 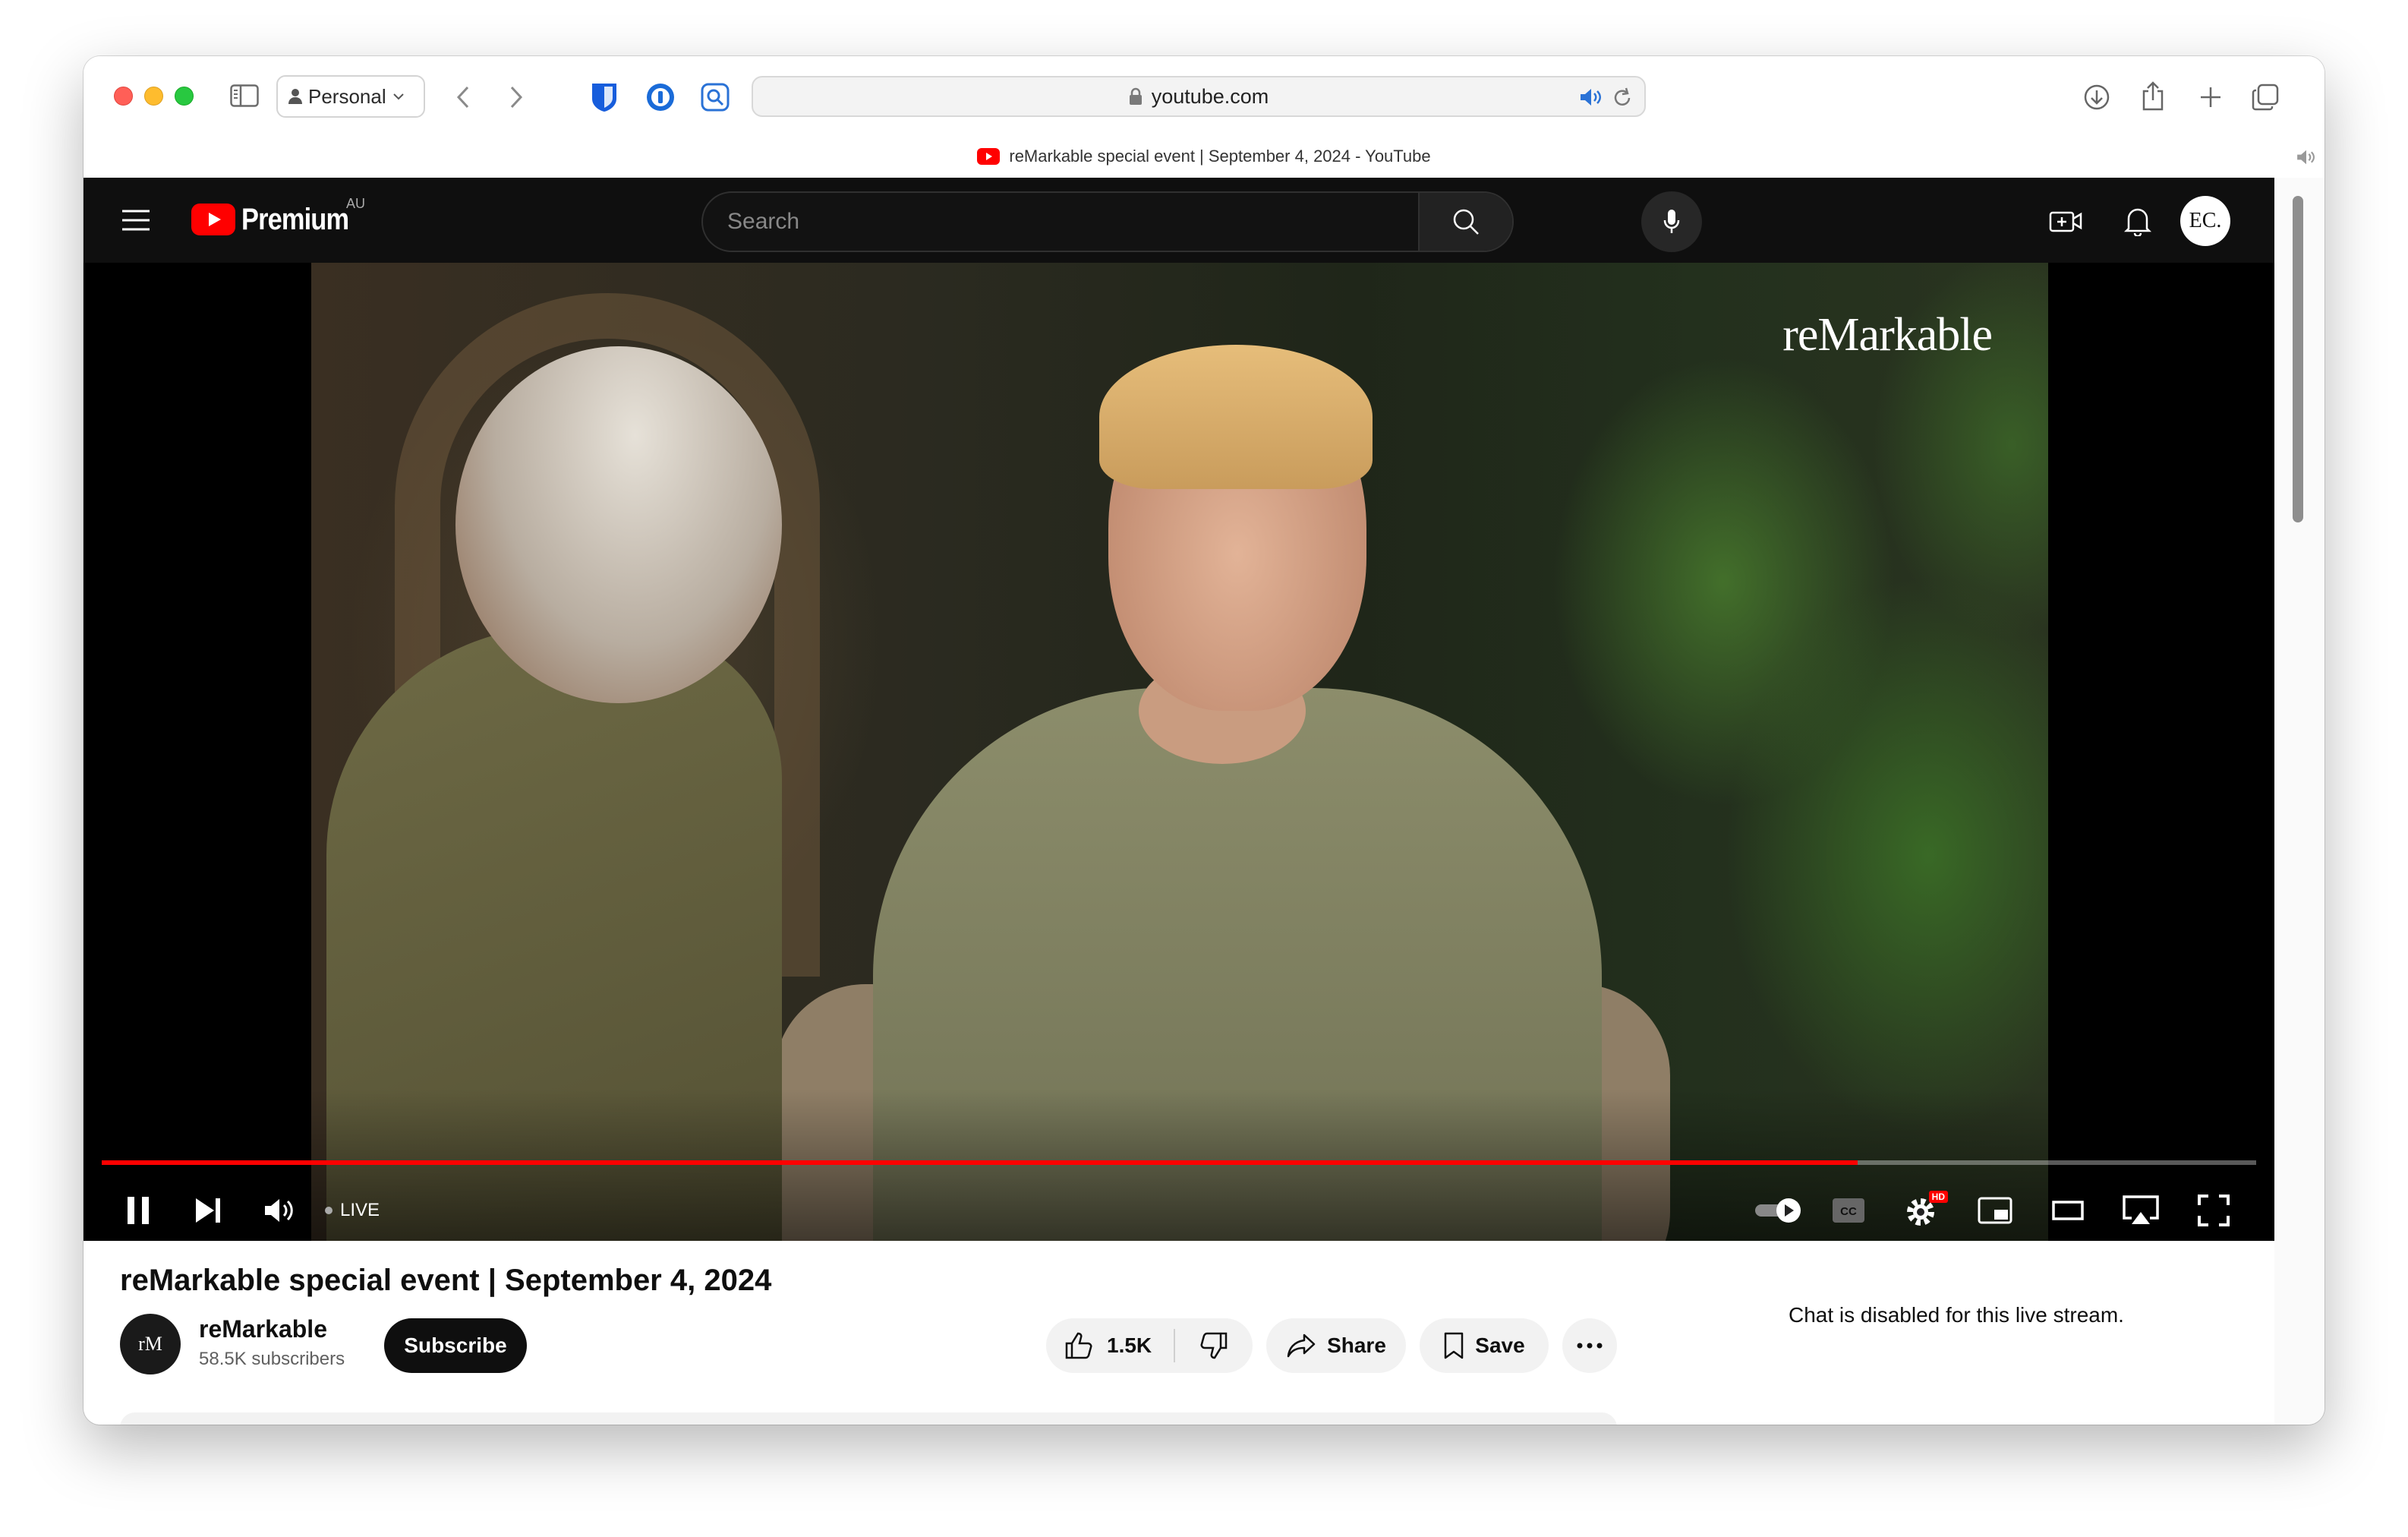 I want to click on like-button: 1.5K, so click(x=1110, y=1345).